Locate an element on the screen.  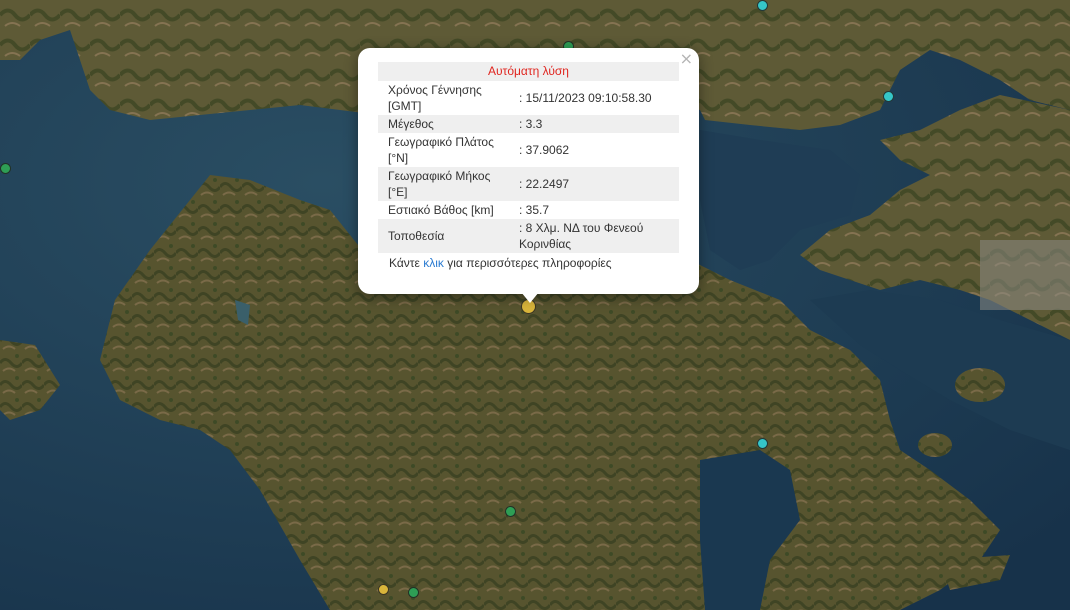
row-label: Χρόνος Γέννησης [GMT] is located at coordinates (435, 98).